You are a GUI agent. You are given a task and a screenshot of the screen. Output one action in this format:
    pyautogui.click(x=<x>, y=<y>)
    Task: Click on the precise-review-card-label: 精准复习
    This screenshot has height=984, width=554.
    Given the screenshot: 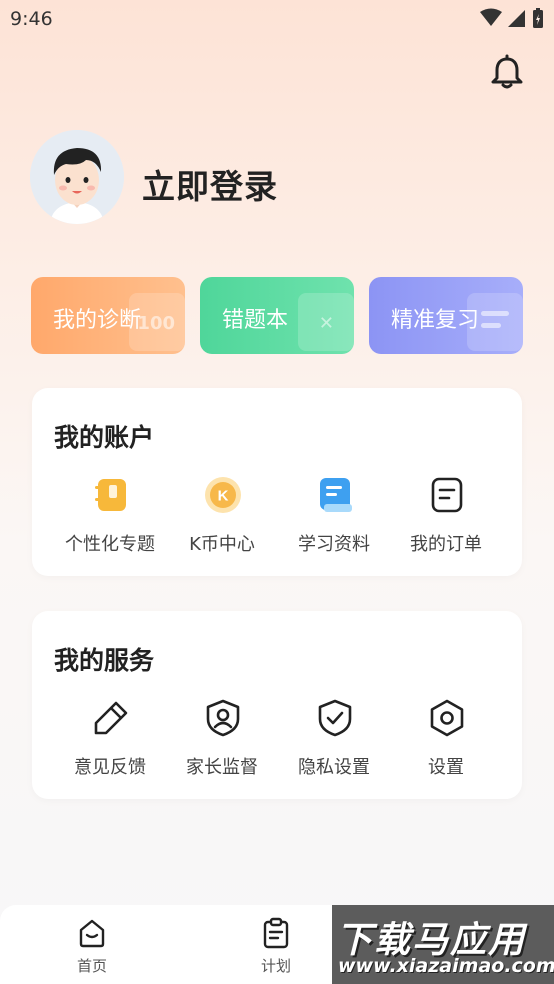 What is the action you would take?
    pyautogui.click(x=435, y=320)
    